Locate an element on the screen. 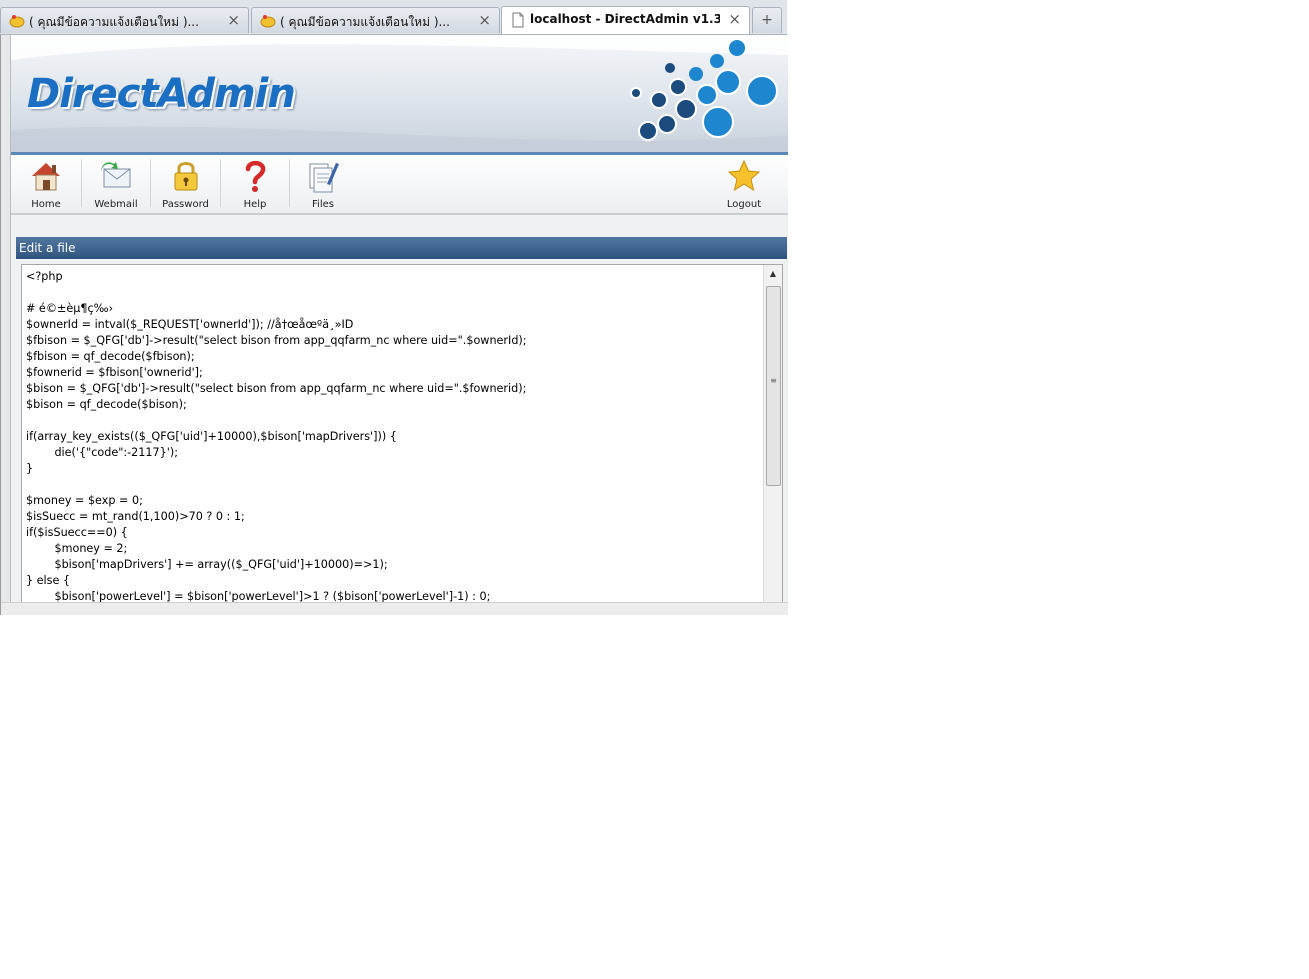  webmail-label: Webmail is located at coordinates (116, 204).